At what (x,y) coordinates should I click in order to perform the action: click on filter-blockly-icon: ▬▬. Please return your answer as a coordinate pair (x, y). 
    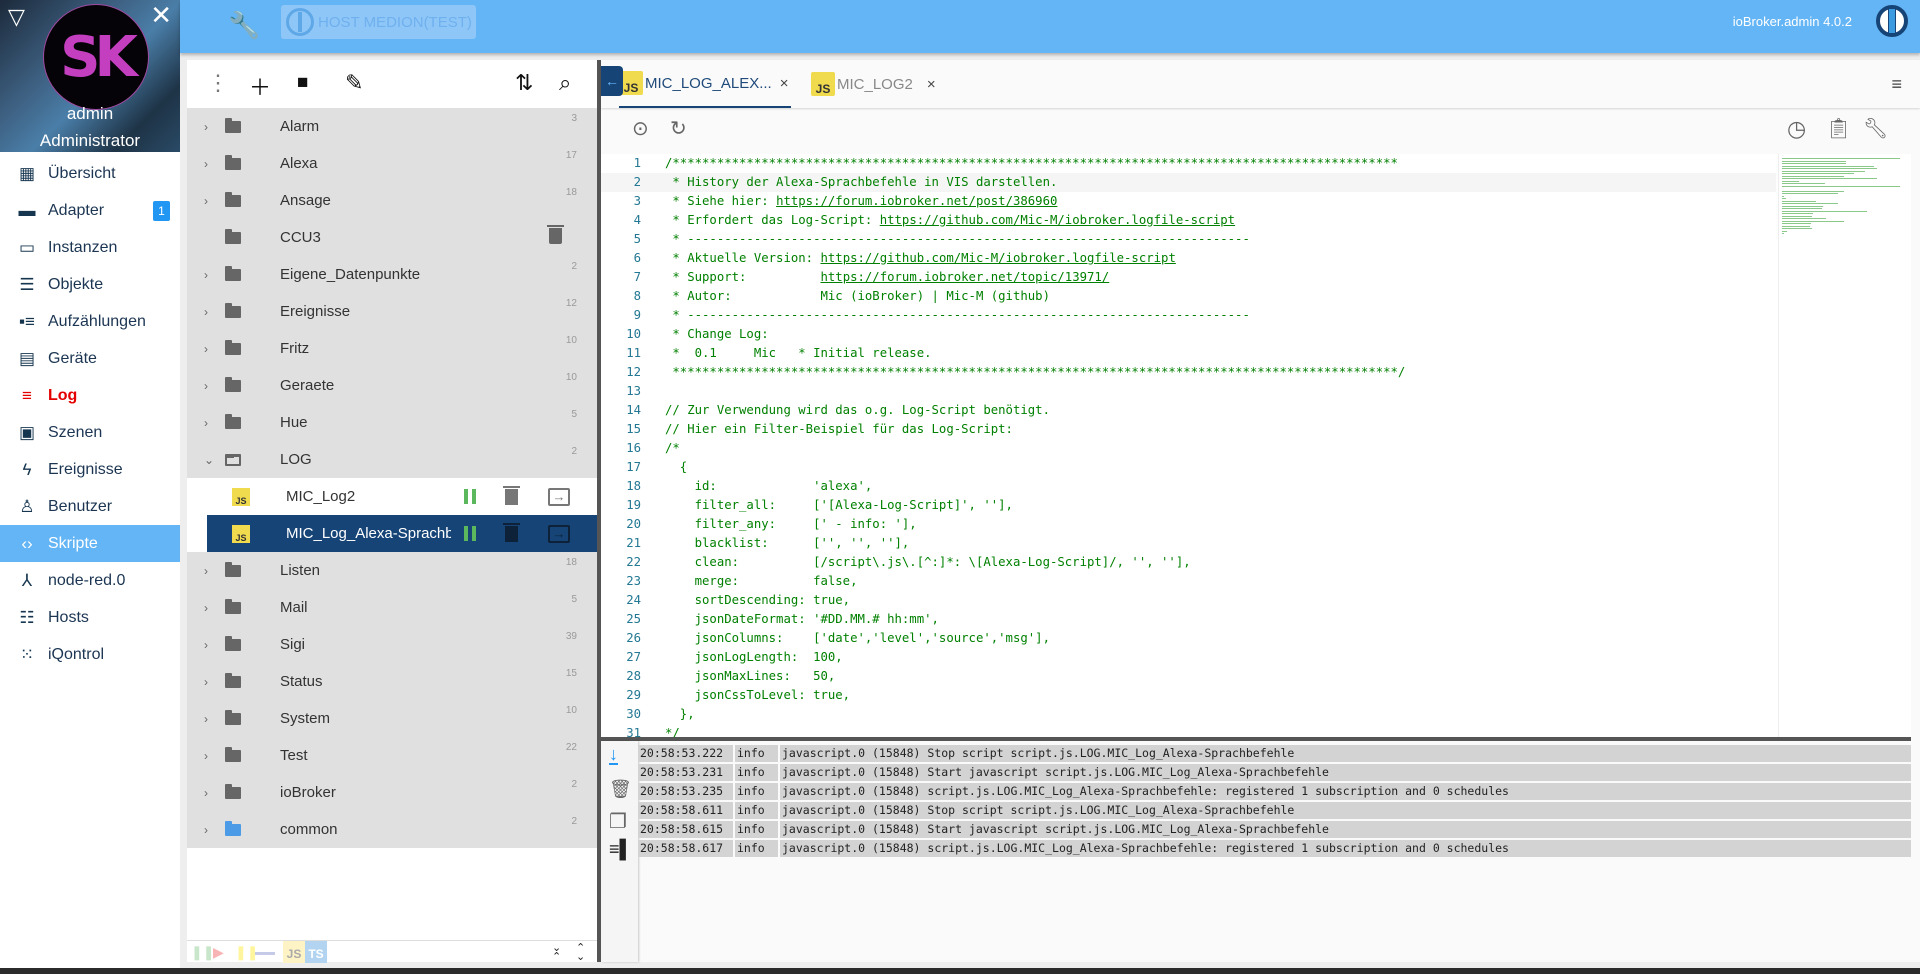
    Looking at the image, I should click on (265, 952).